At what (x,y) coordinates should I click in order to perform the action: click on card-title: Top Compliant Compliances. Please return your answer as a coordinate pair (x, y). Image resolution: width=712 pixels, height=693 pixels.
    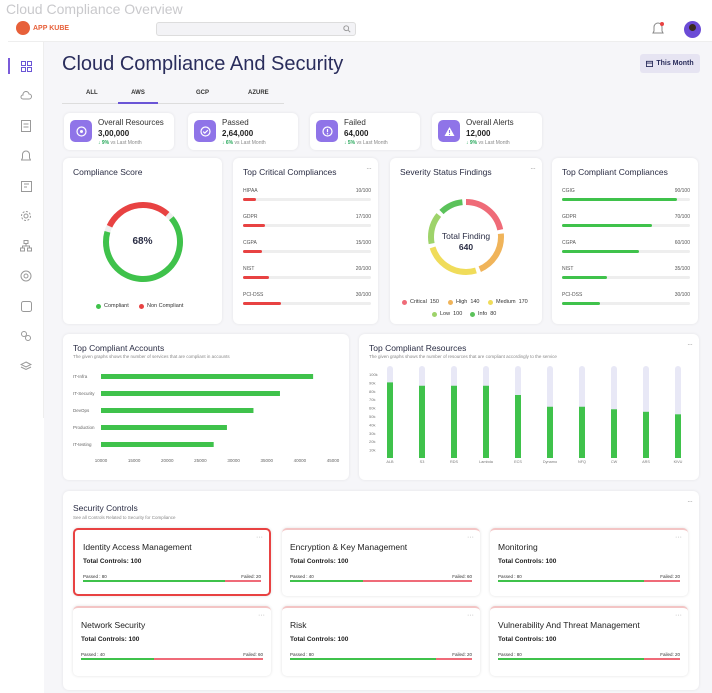
    Looking at the image, I should click on (615, 172).